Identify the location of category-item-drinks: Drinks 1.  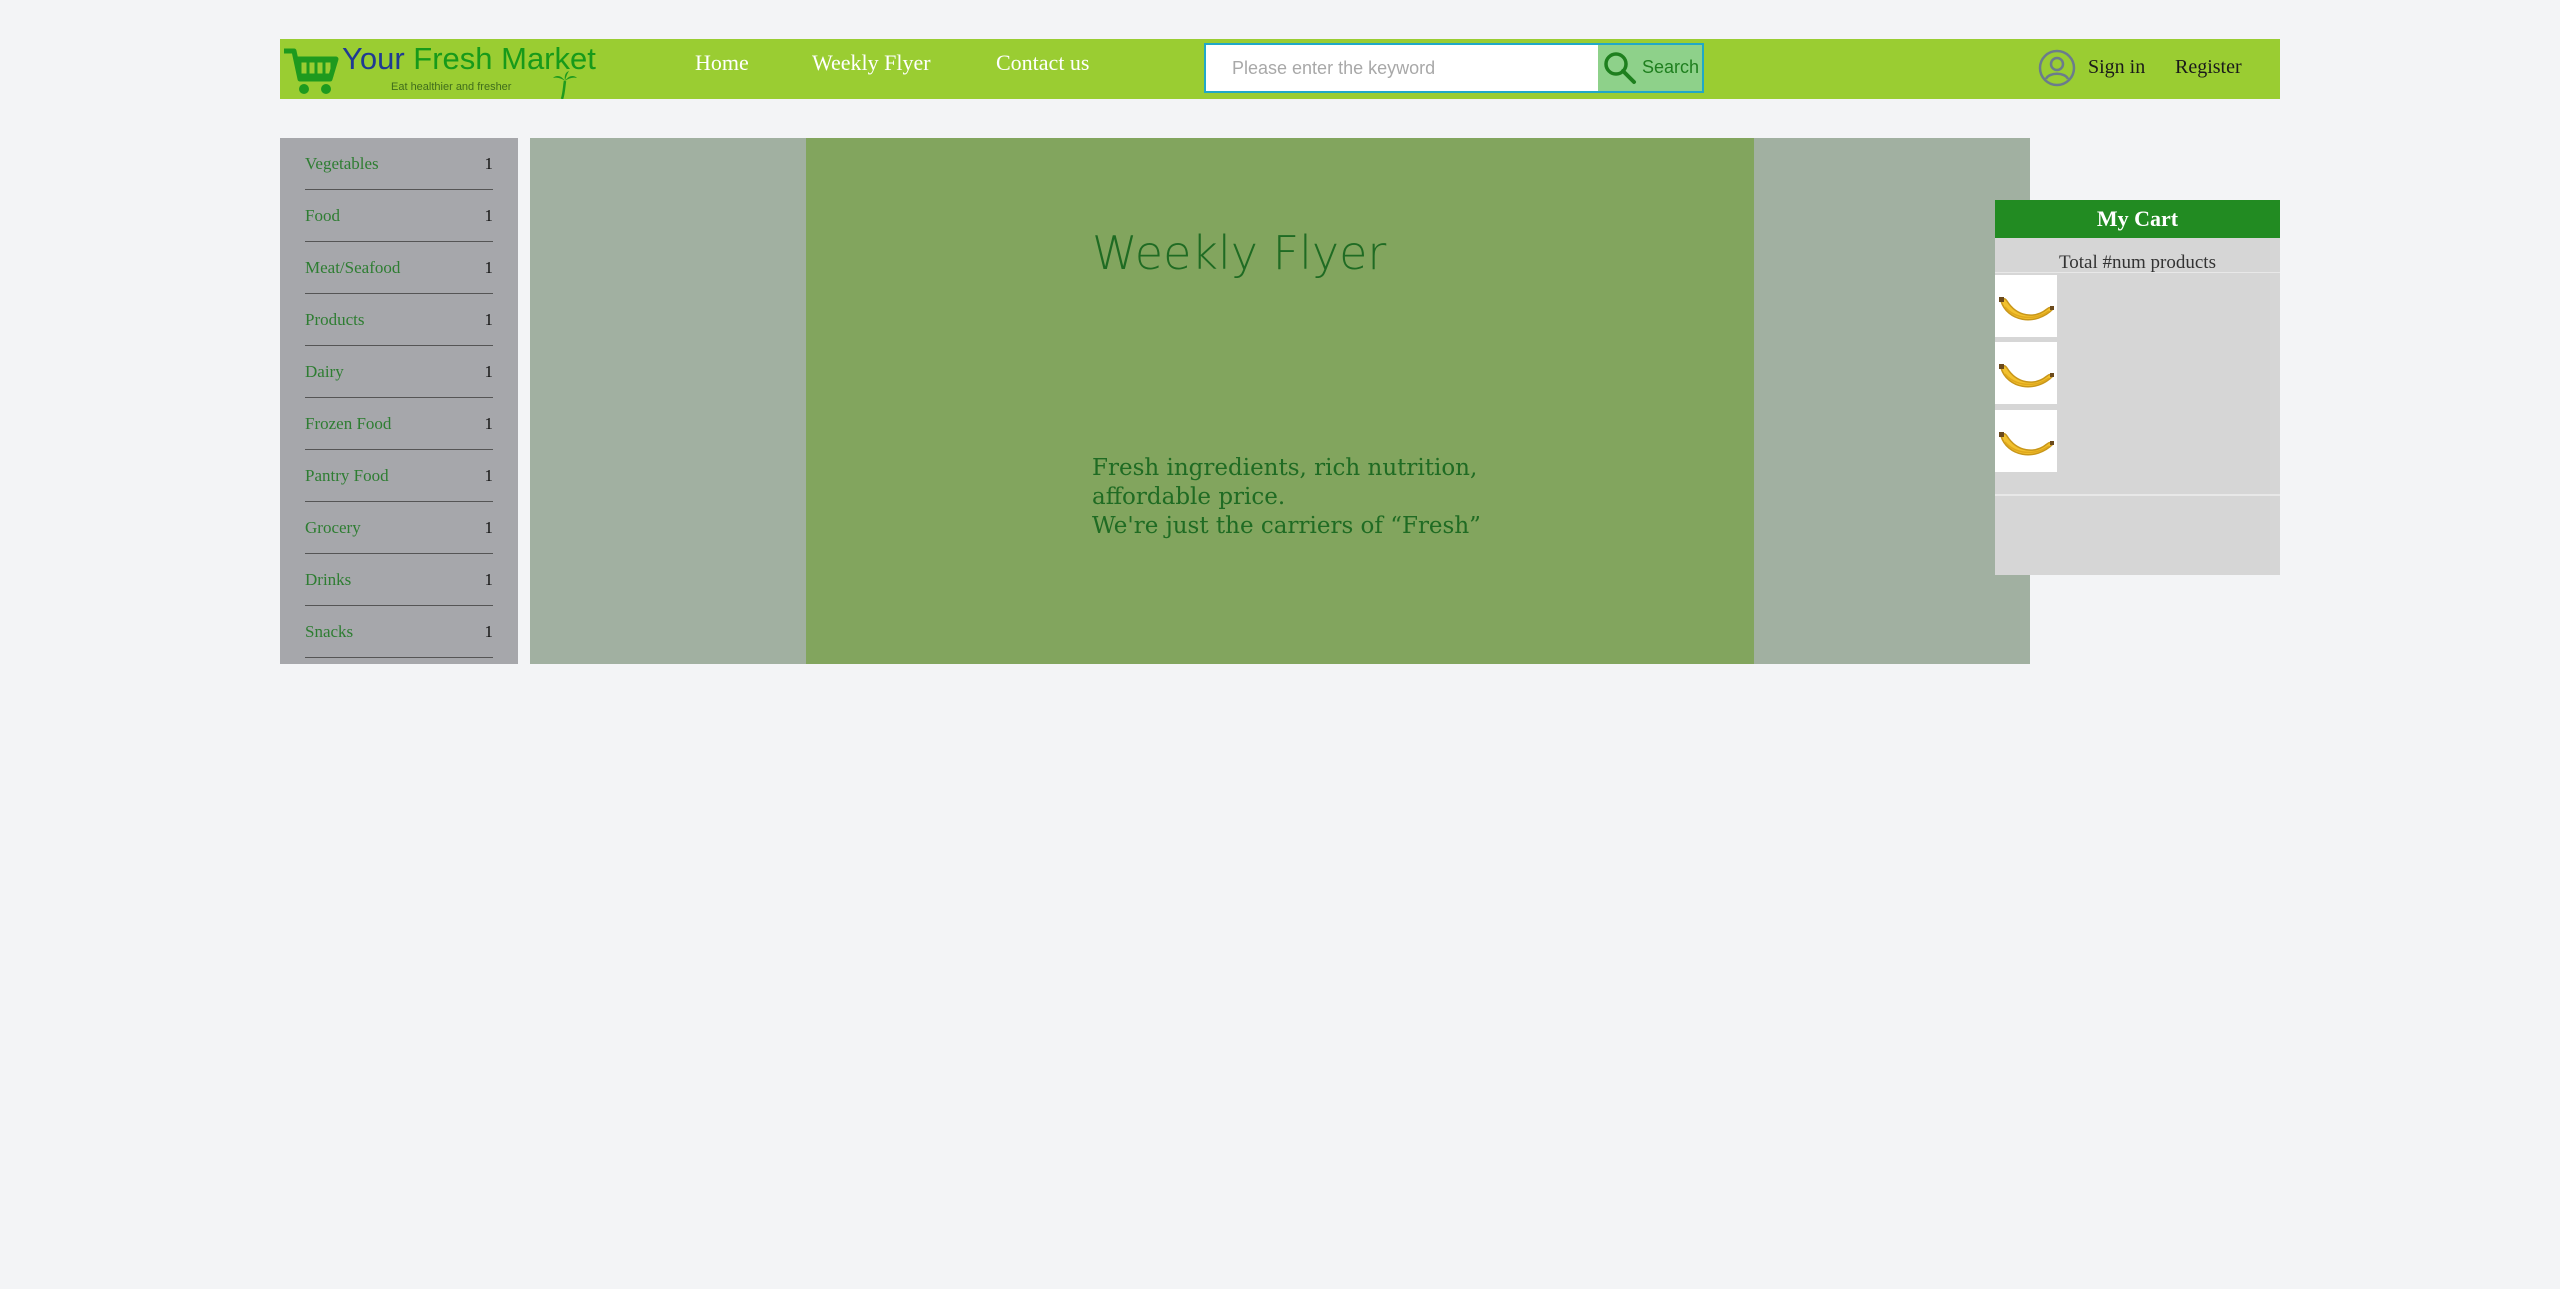
(399, 580).